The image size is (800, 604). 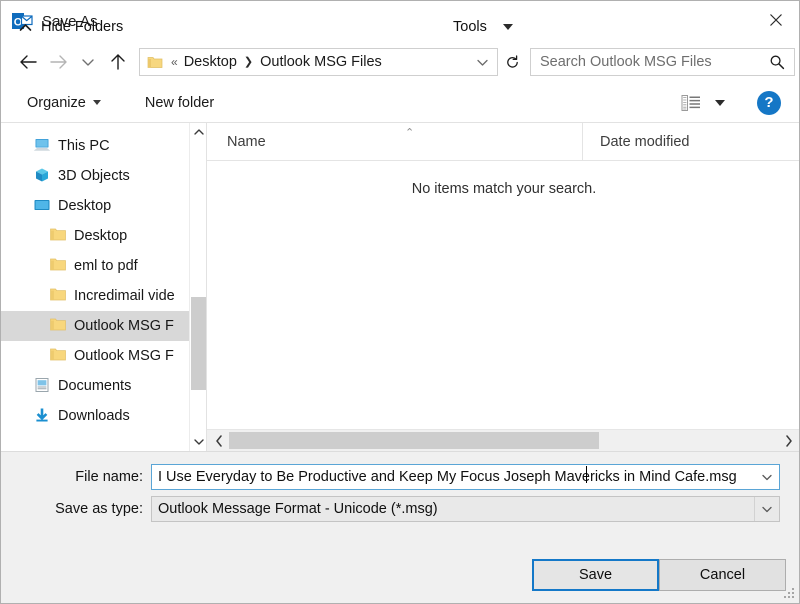 I want to click on recent-locations-button, so click(x=88, y=62).